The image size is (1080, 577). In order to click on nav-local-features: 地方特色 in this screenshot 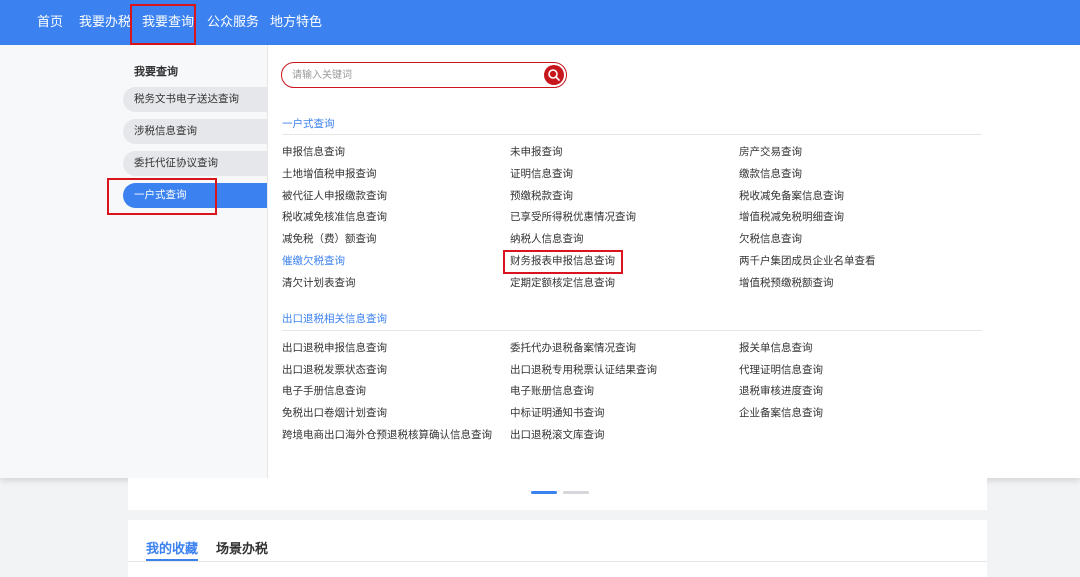, I will do `click(296, 22)`.